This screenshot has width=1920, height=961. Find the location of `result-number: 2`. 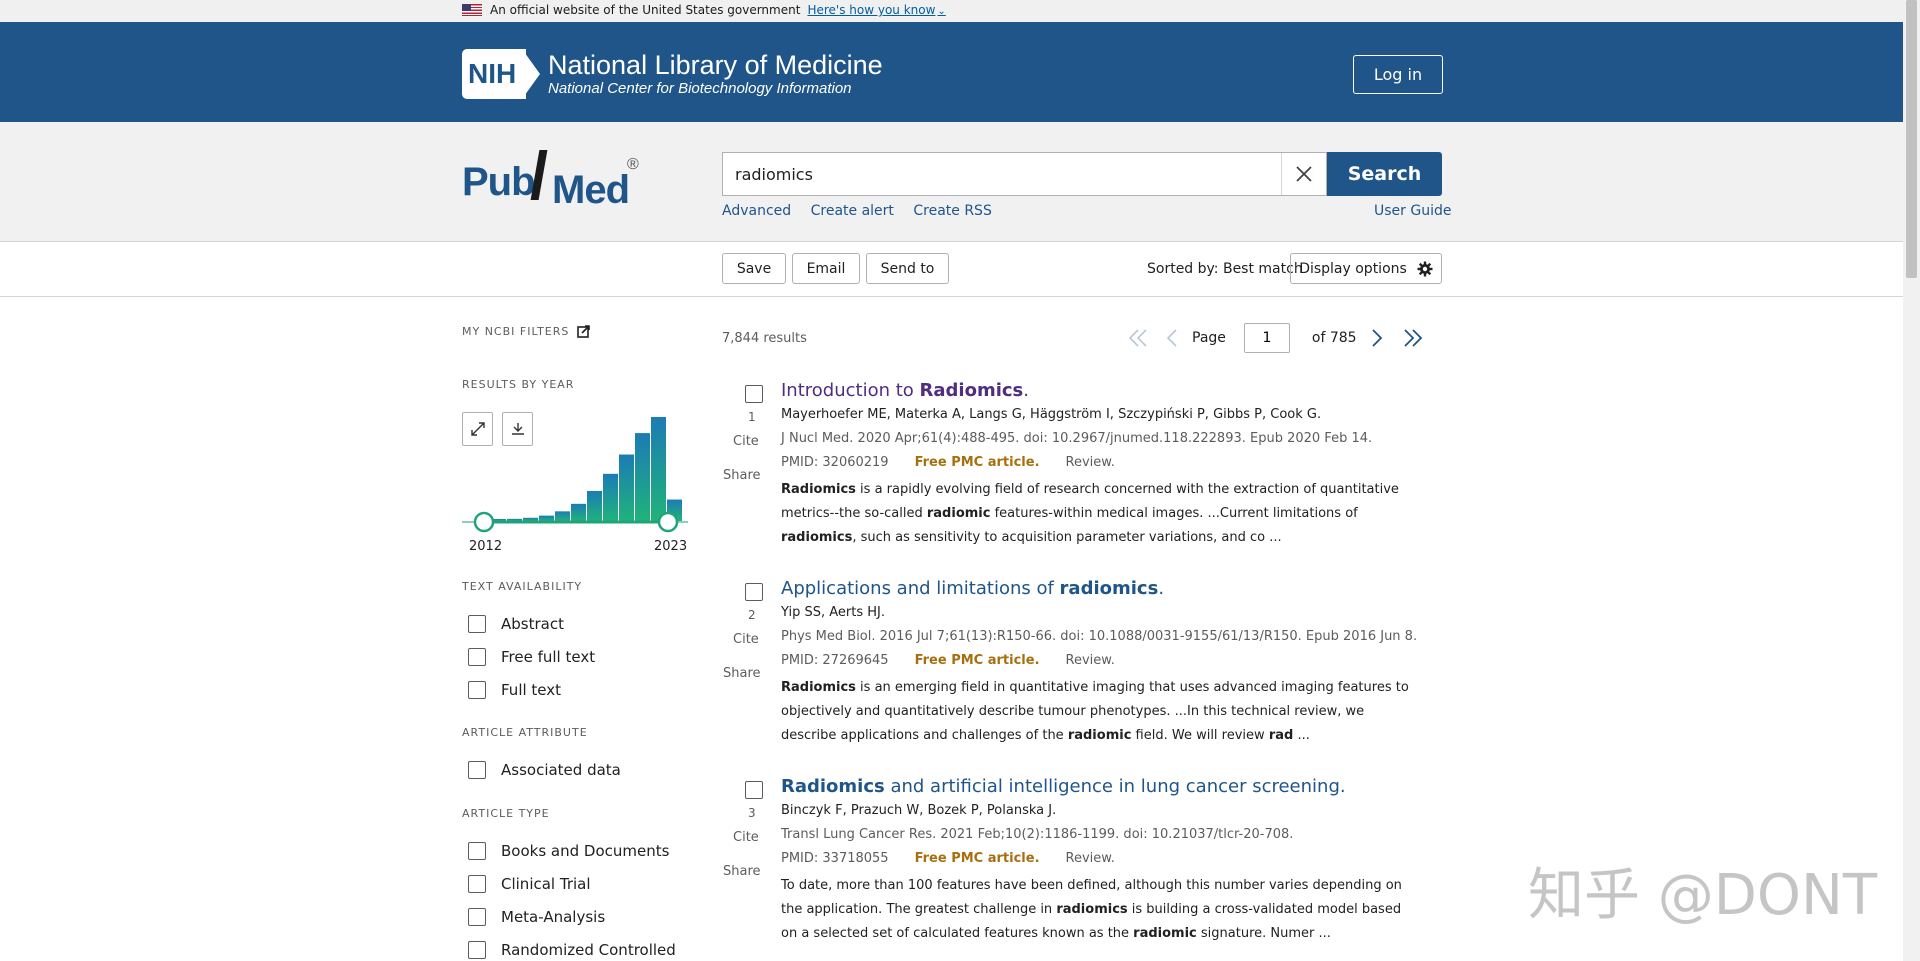

result-number: 2 is located at coordinates (752, 615).